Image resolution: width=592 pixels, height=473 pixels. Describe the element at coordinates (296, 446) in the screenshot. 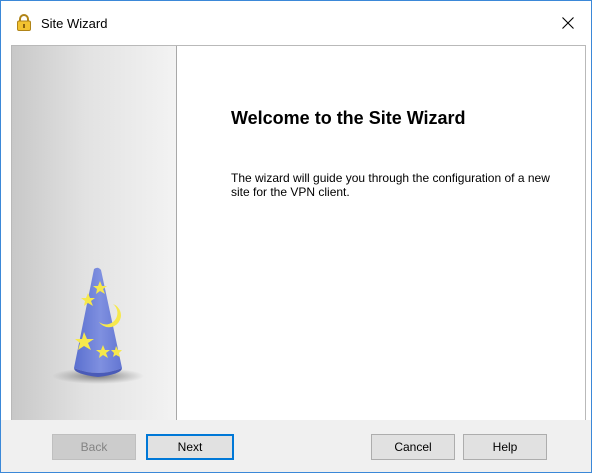

I see `button-bar: Back Next Cancel Help` at that location.